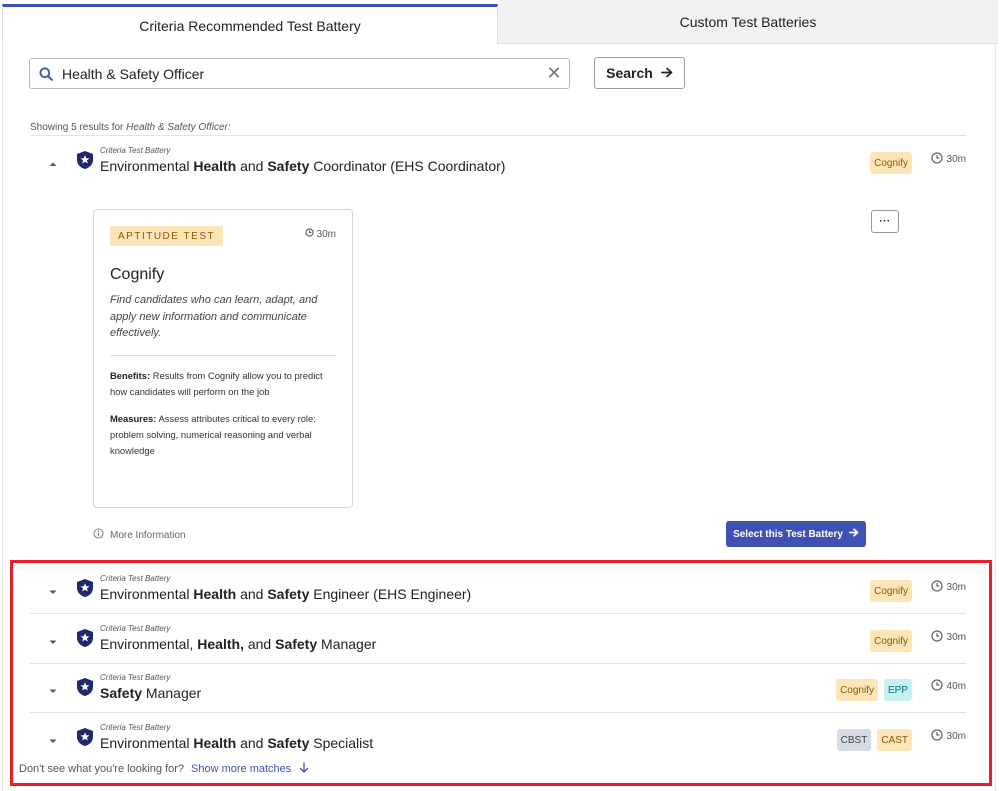 The image size is (1000, 791). Describe the element at coordinates (46, 73) in the screenshot. I see `search-icon` at that location.